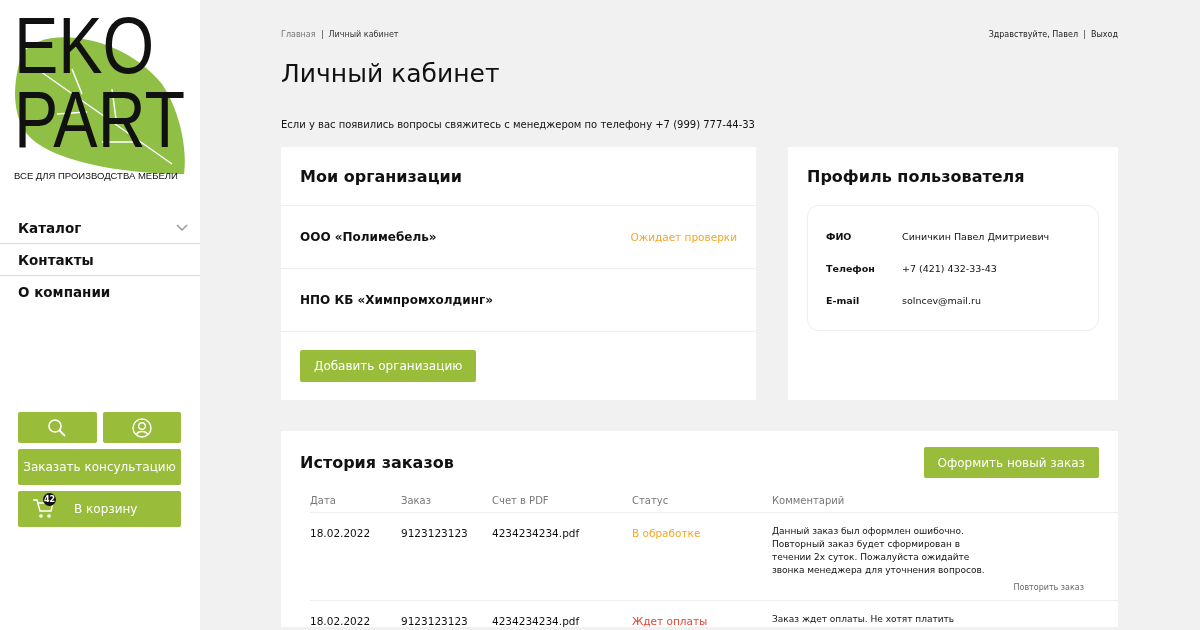  Describe the element at coordinates (100, 291) in the screenshot. I see `nav-item: О компании` at that location.